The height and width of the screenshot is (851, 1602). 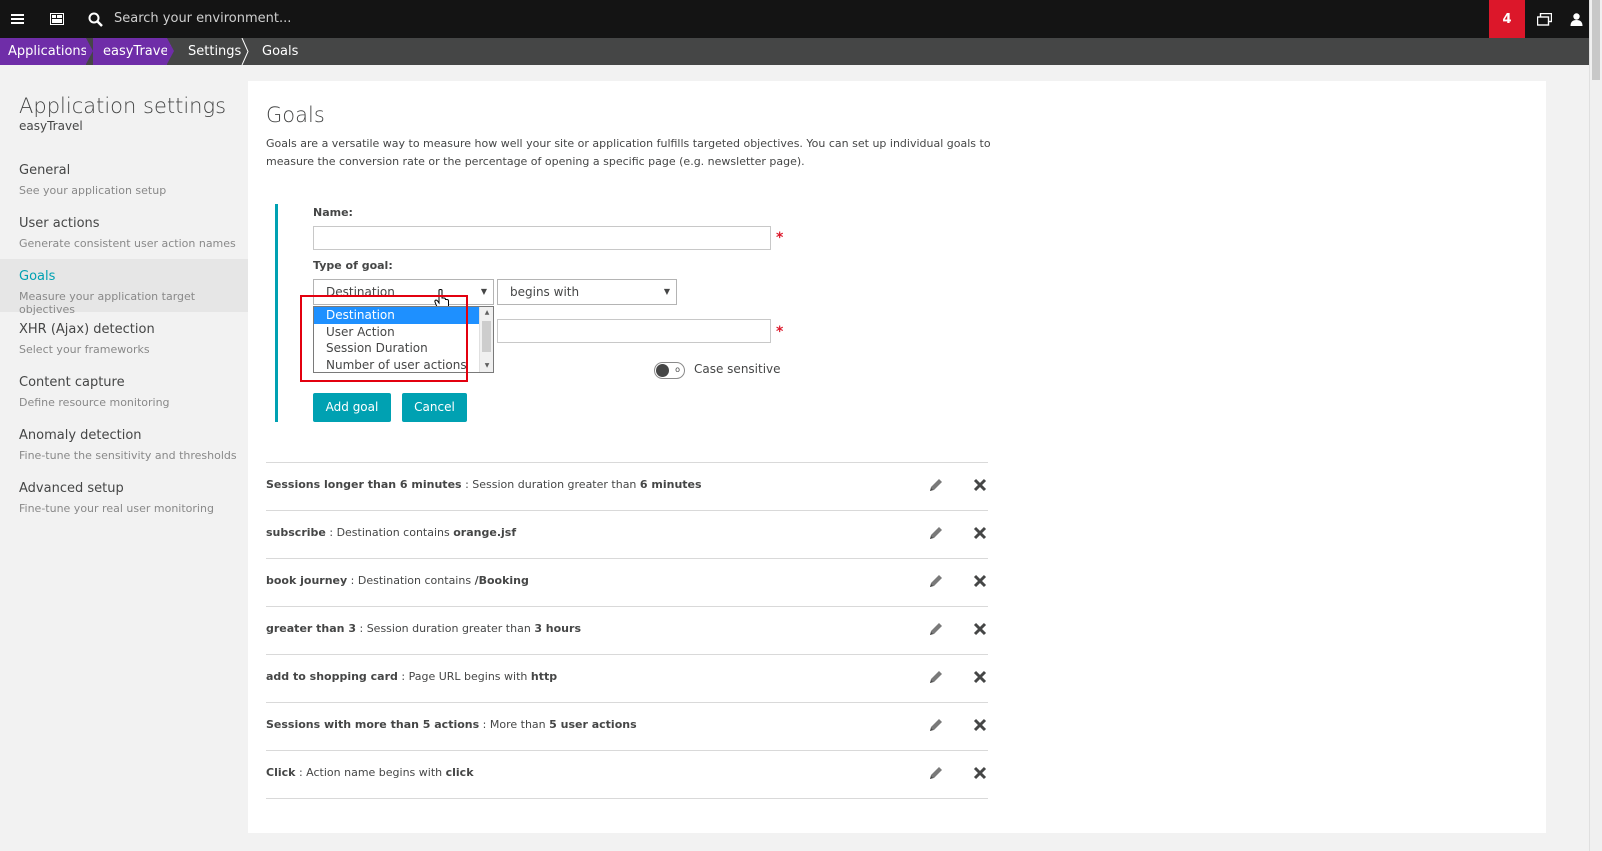 I want to click on windows-icon, so click(x=1544, y=19).